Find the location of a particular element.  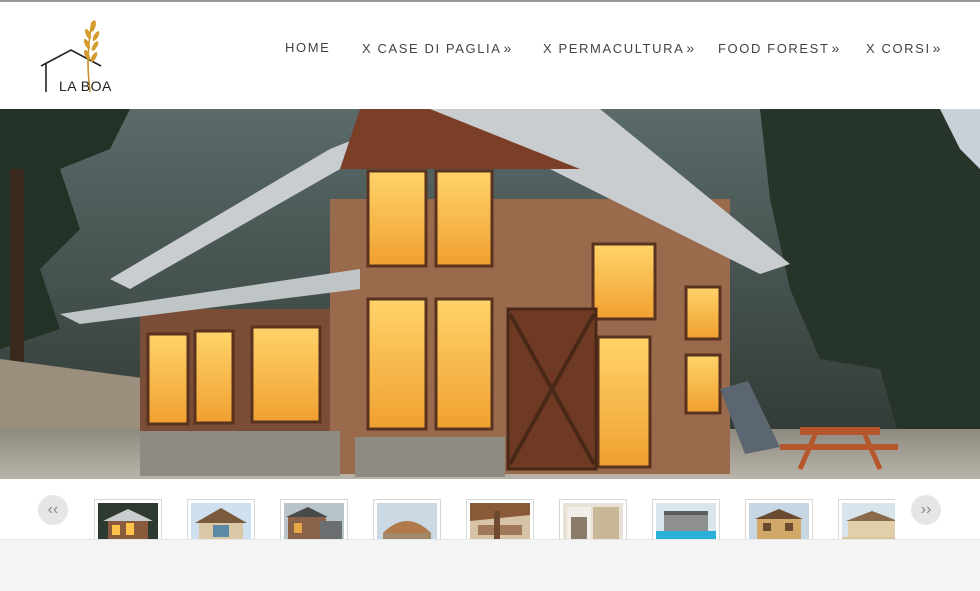

nav-item-food-forest: FOOD FOREST» is located at coordinates (778, 48).